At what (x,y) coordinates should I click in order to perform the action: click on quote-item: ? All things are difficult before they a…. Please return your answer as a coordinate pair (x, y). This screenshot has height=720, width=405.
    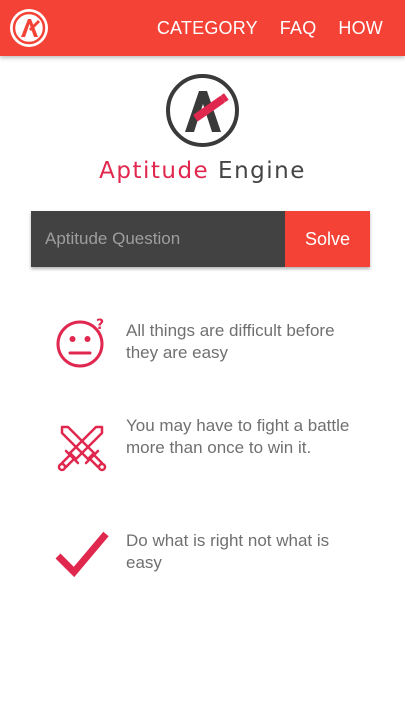
    Looking at the image, I should click on (202, 347).